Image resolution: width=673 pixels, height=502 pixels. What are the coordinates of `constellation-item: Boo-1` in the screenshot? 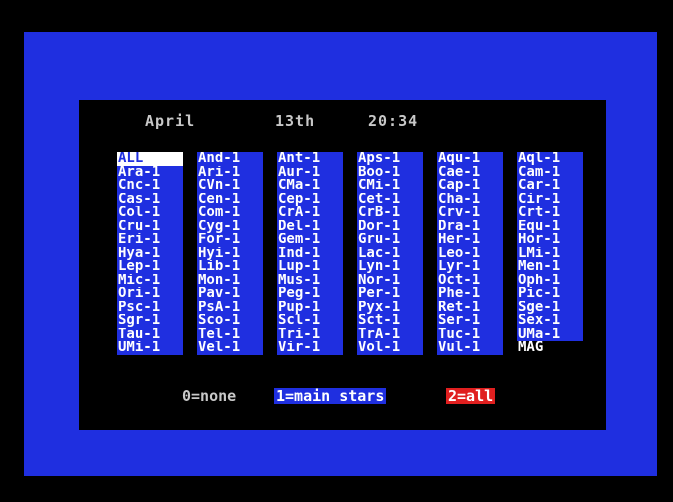 It's located at (390, 172).